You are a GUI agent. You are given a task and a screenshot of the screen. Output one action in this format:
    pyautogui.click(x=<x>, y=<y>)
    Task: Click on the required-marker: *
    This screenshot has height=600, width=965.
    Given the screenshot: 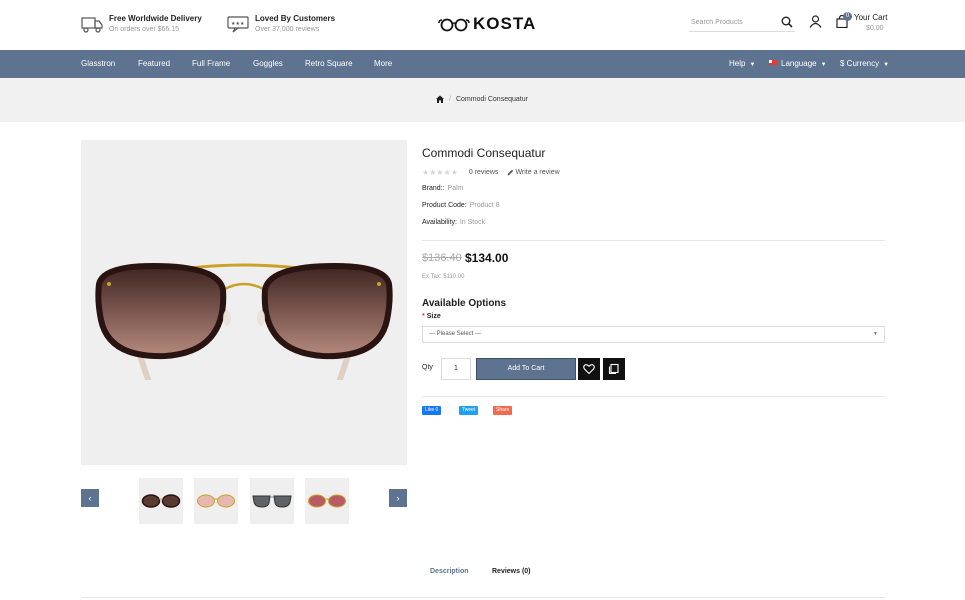 What is the action you would take?
    pyautogui.click(x=423, y=316)
    